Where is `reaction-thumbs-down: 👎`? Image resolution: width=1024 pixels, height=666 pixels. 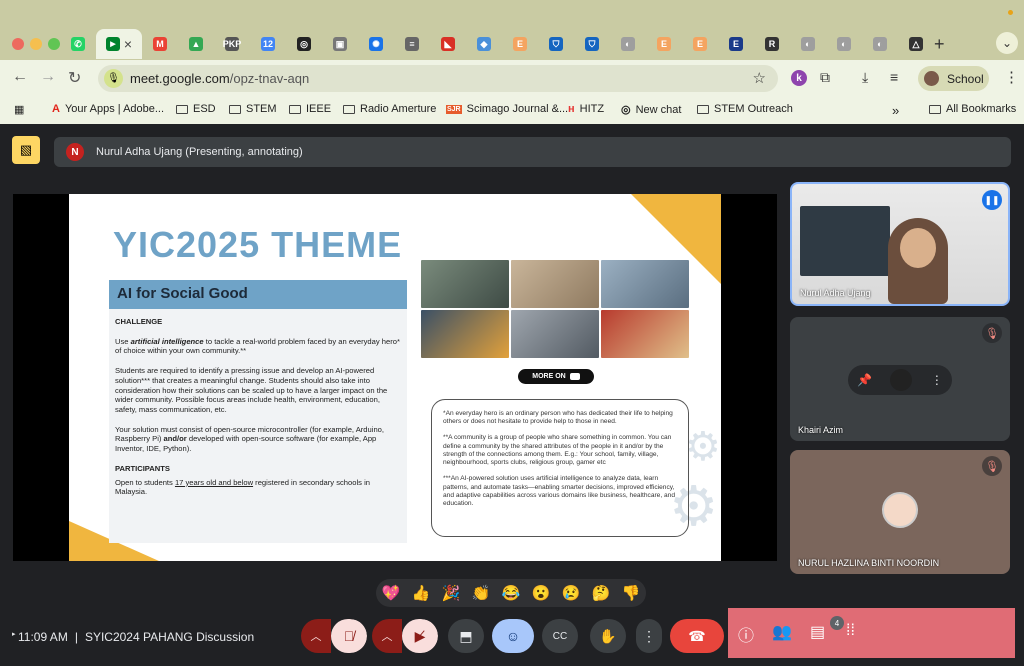 reaction-thumbs-down: 👎 is located at coordinates (631, 593).